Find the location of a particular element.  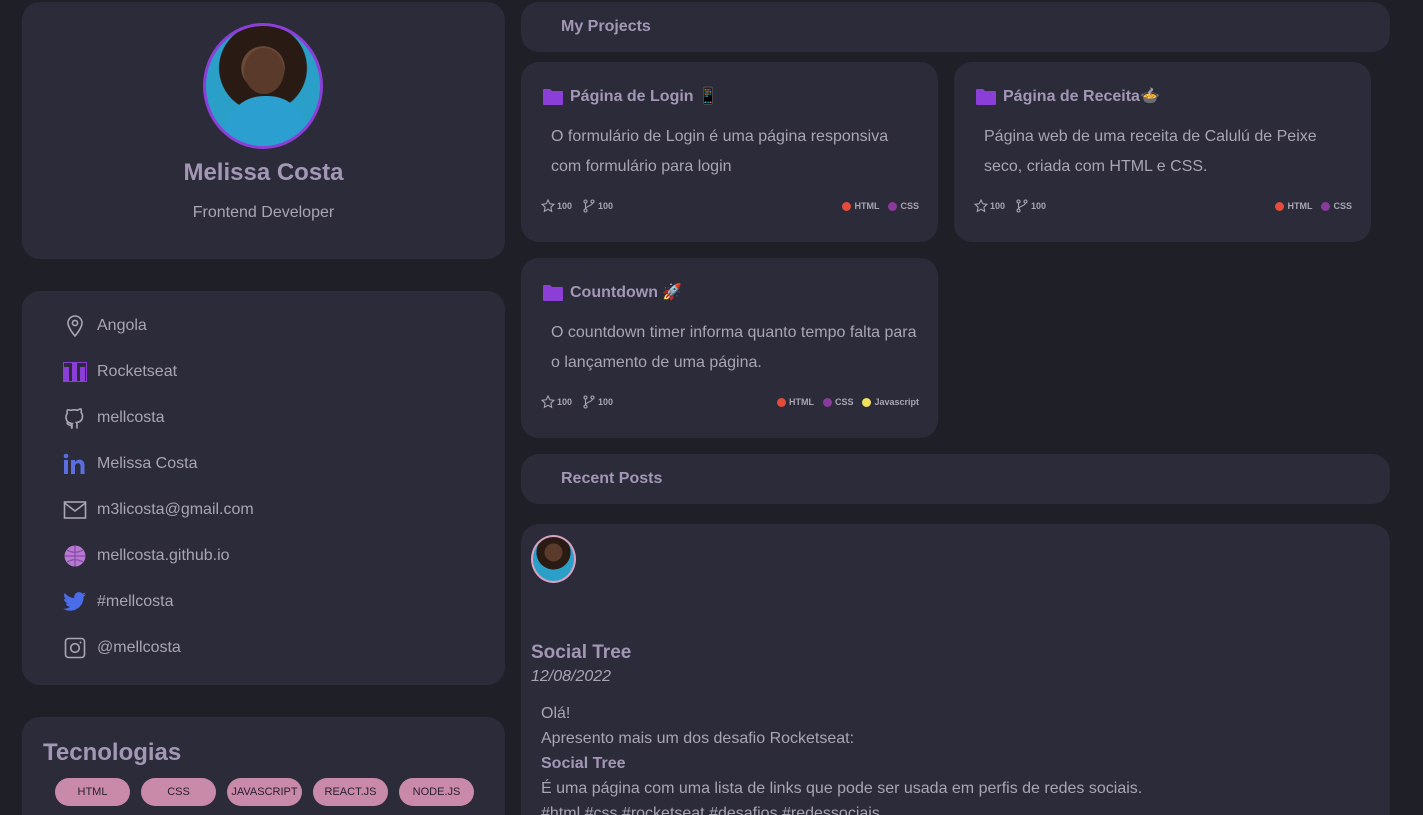

contact-github: mellcosta is located at coordinates (113, 418).